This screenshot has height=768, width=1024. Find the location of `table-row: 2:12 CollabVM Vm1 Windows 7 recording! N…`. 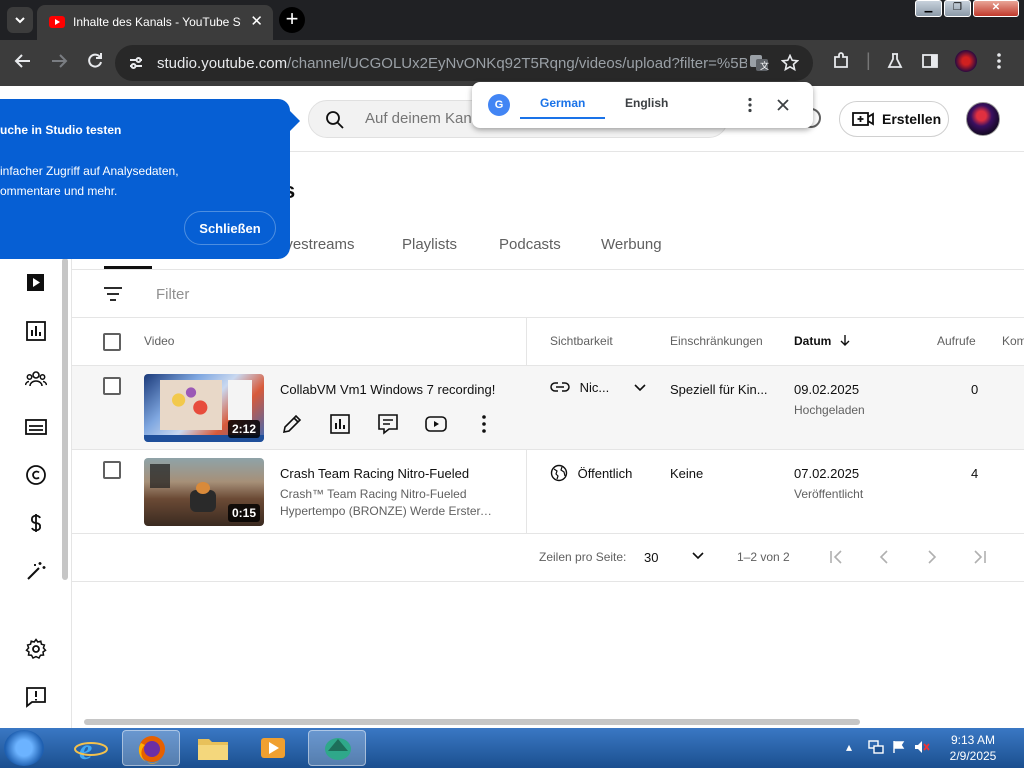

table-row: 2:12 CollabVM Vm1 Windows 7 recording! N… is located at coordinates (548, 408).